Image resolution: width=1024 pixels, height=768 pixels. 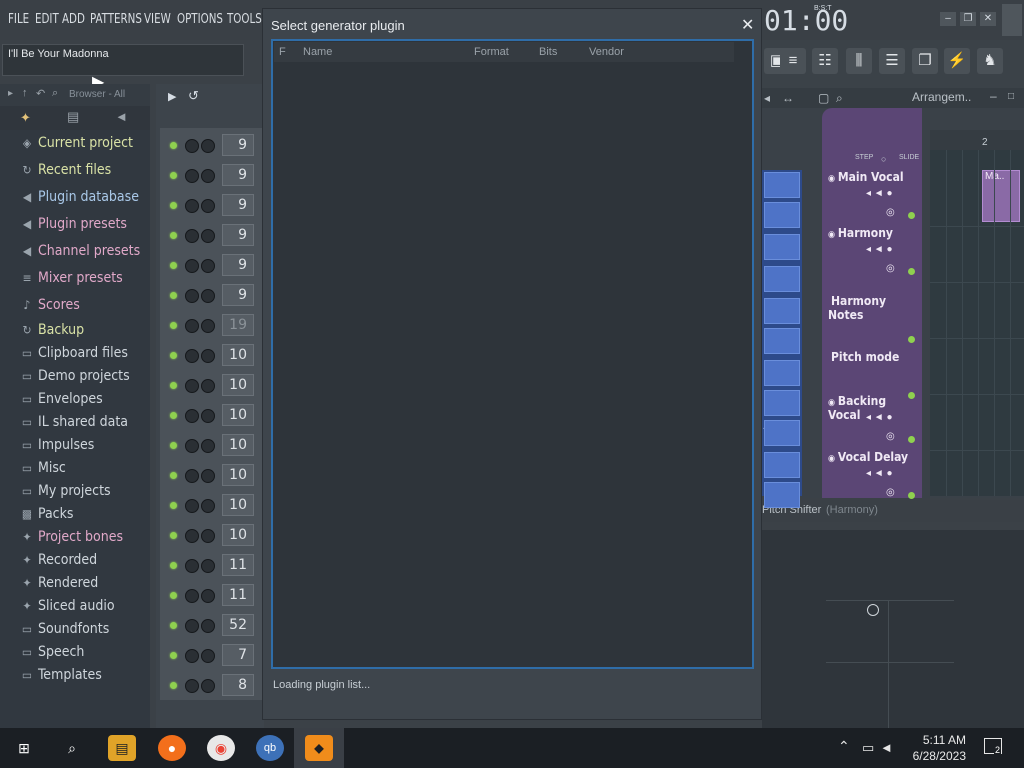 I want to click on maximize-icon: ❐, so click(x=968, y=19).